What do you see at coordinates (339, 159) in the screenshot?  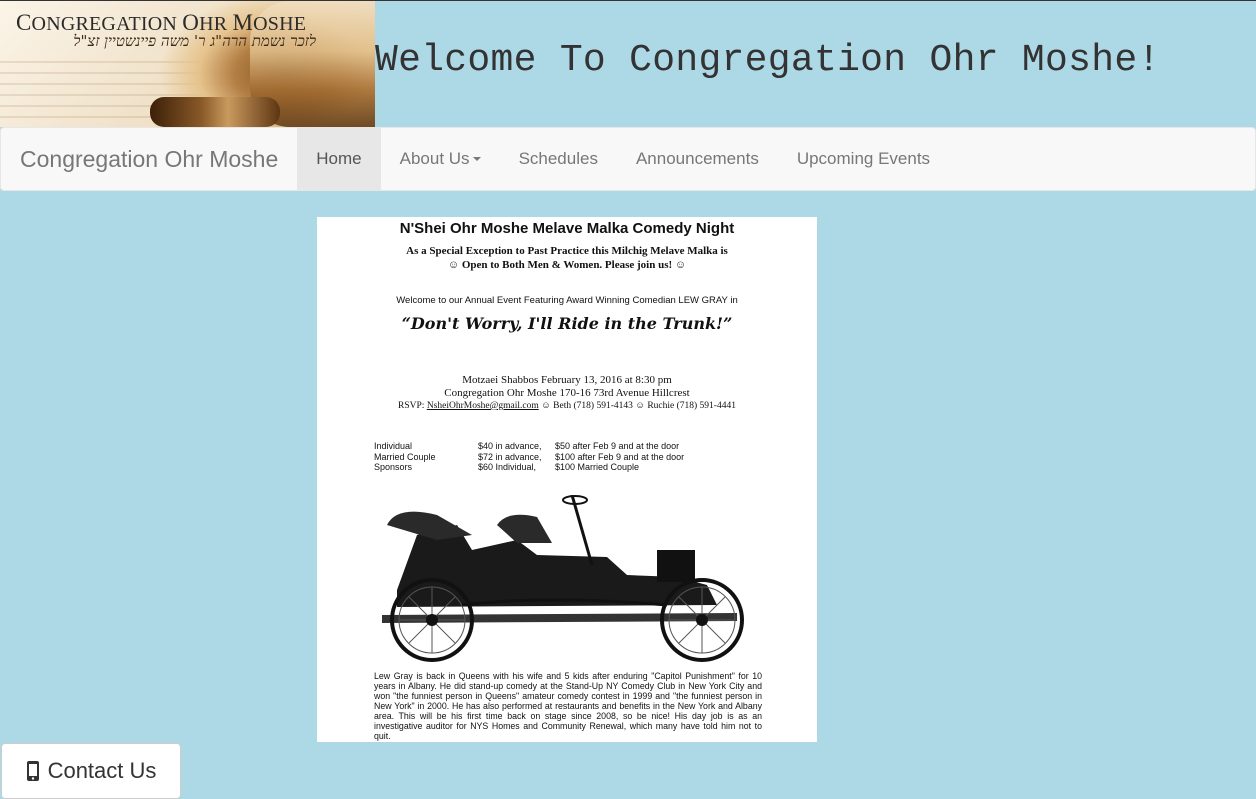 I see `nav-item-home: Home` at bounding box center [339, 159].